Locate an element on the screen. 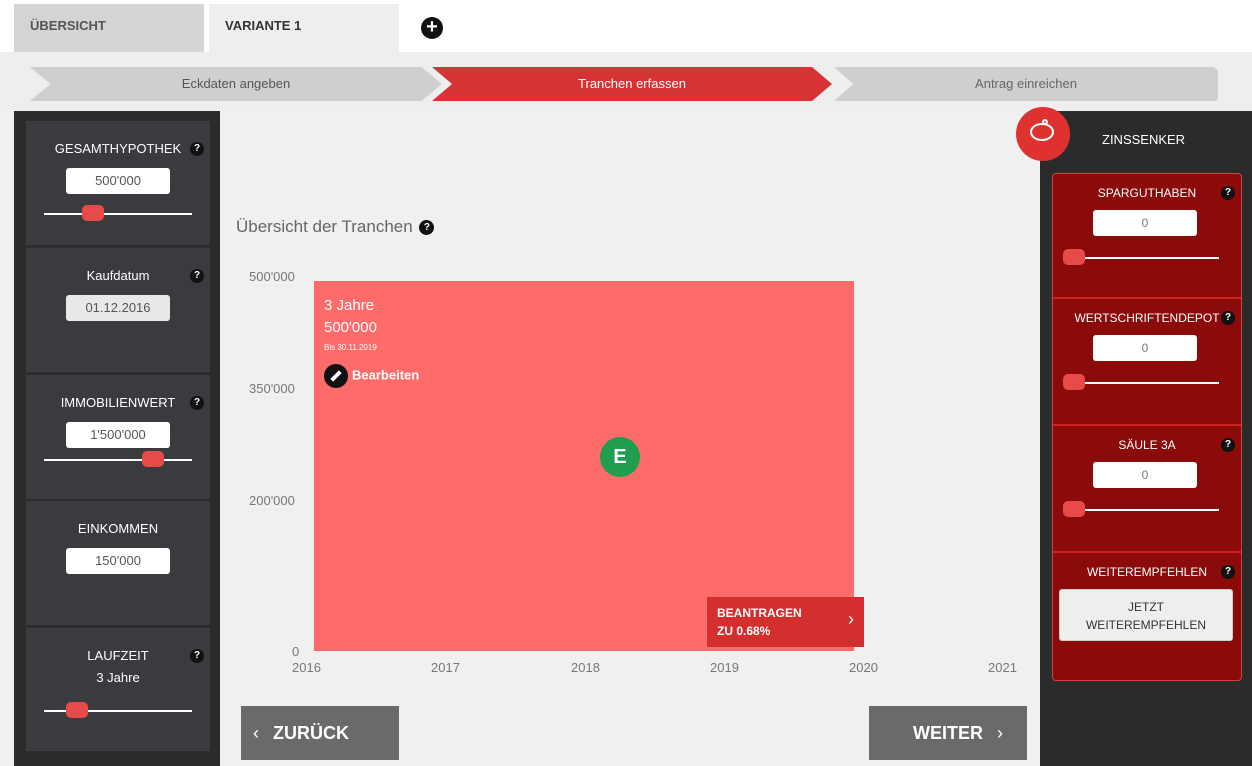 The width and height of the screenshot is (1252, 766). immobilienwert-label: IMMOBILIENWERT is located at coordinates (118, 402).